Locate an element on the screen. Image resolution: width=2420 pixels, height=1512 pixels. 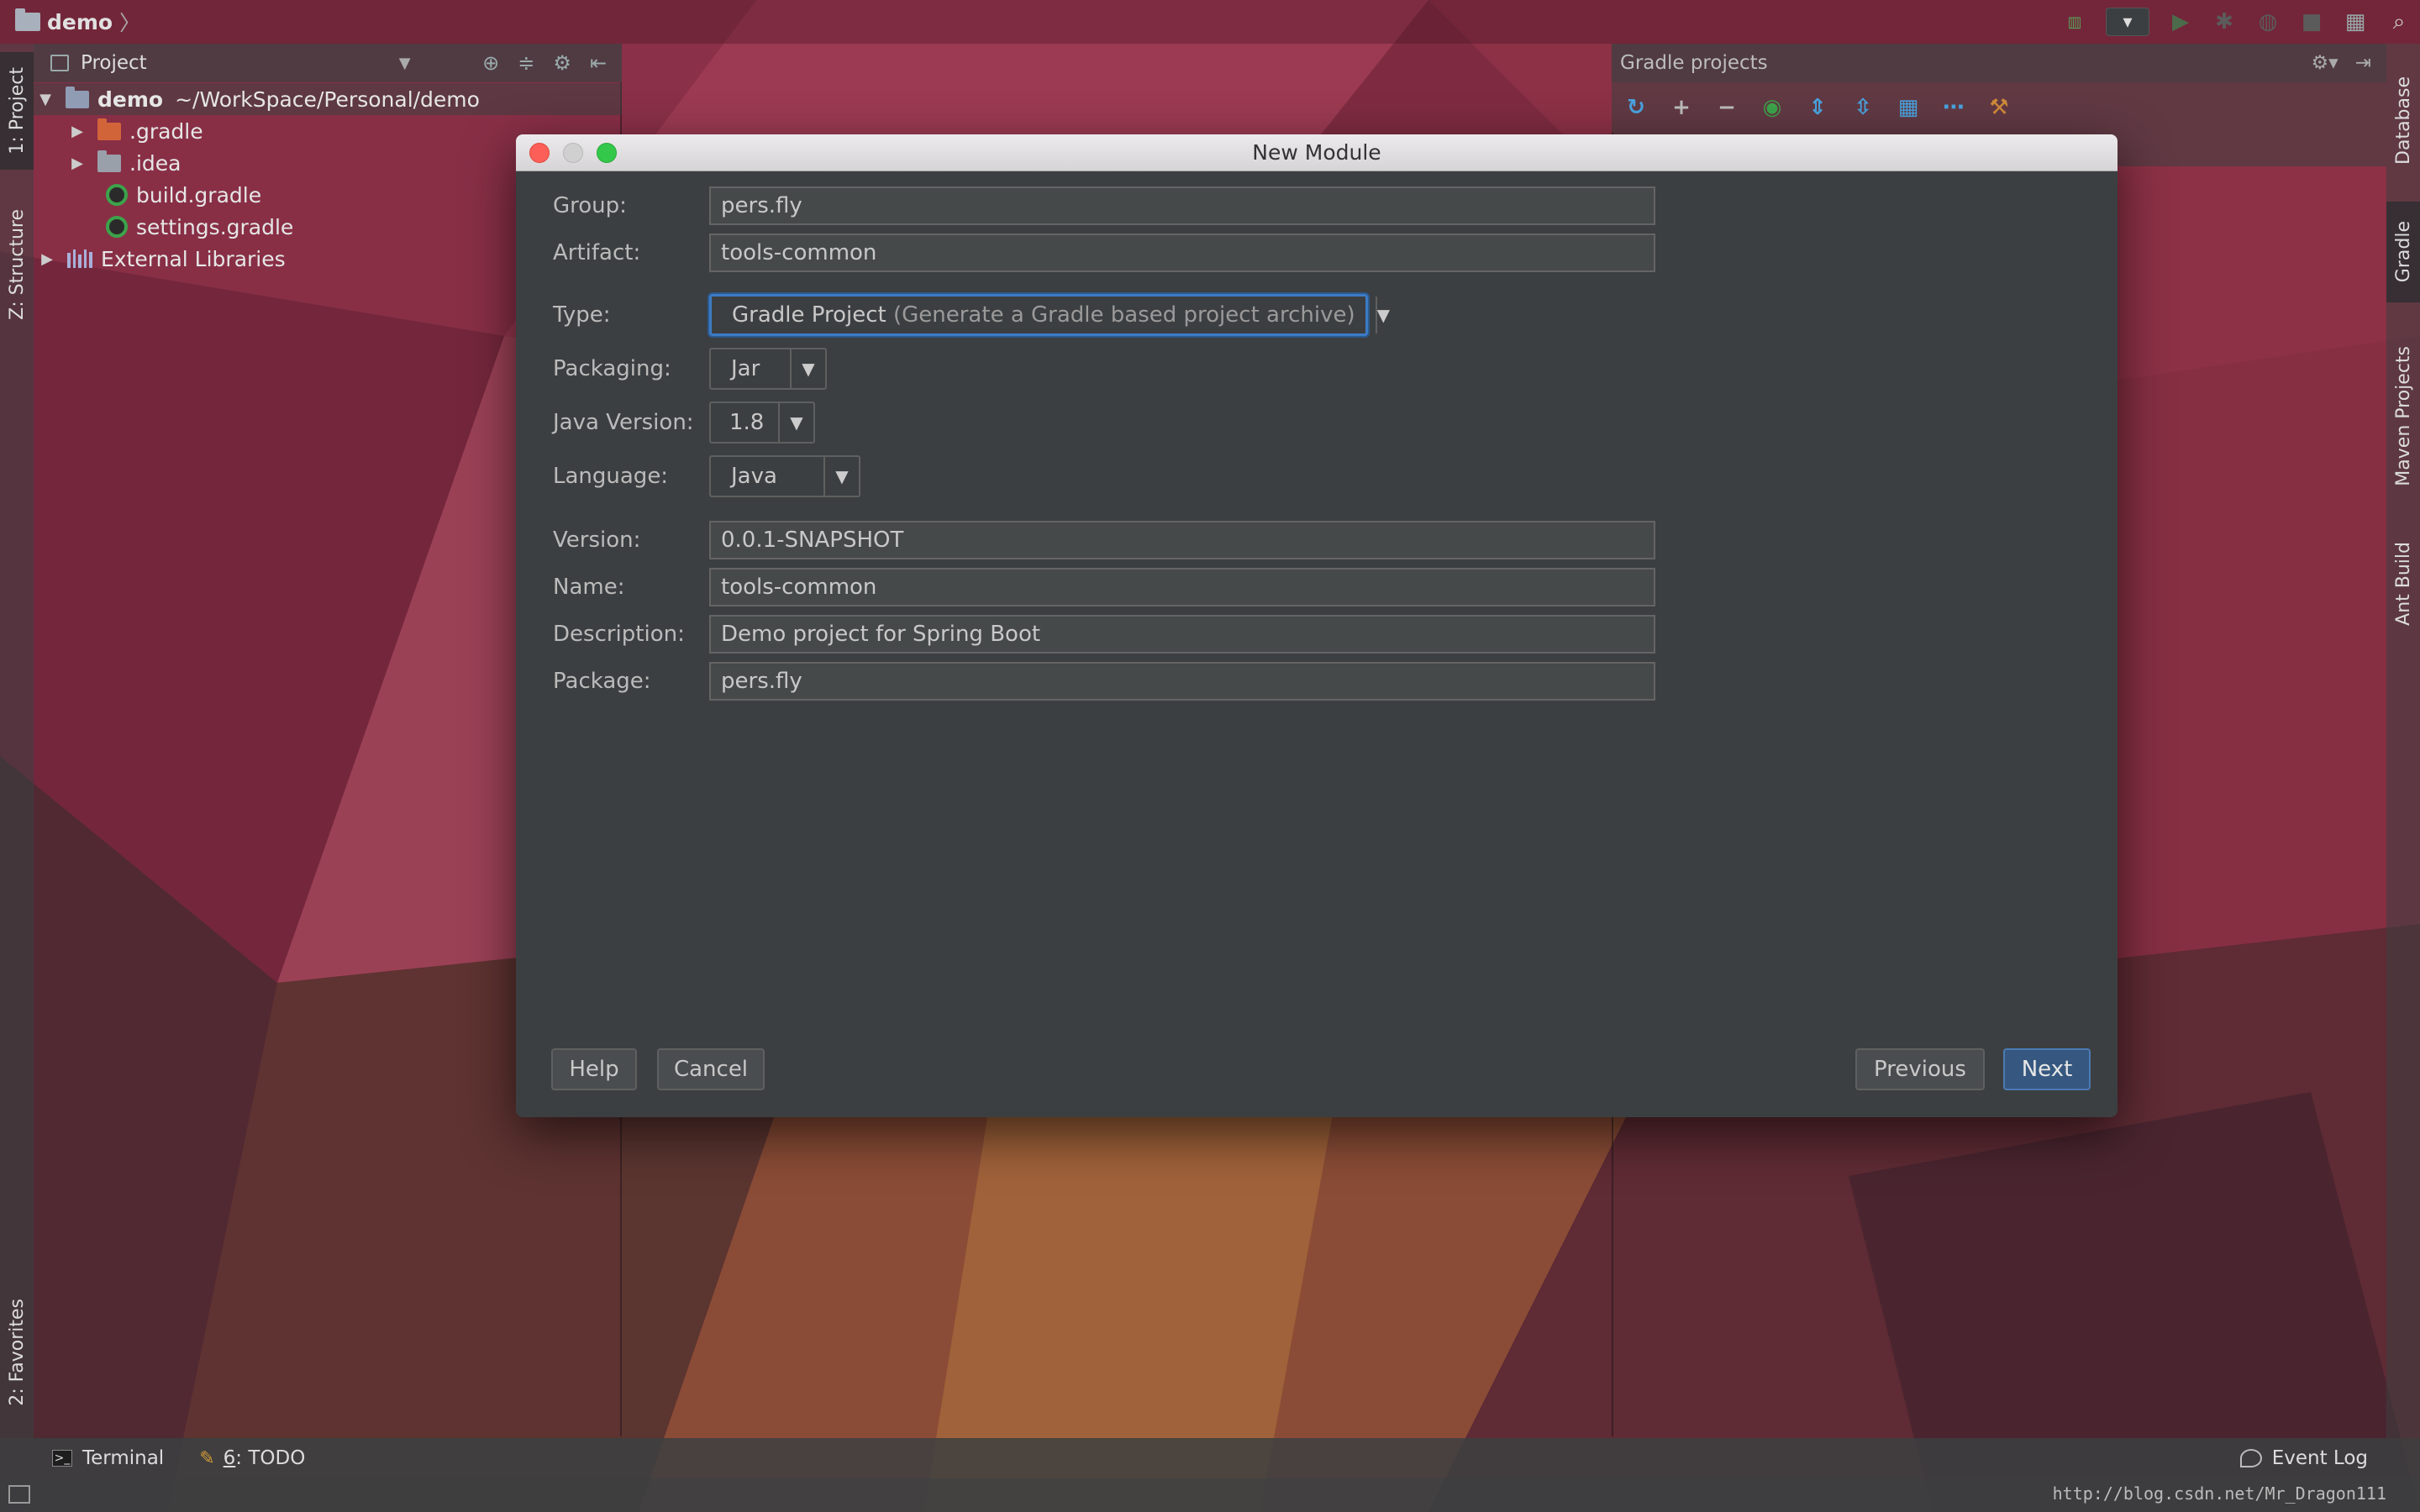
name-label: Name: is located at coordinates (589, 587).